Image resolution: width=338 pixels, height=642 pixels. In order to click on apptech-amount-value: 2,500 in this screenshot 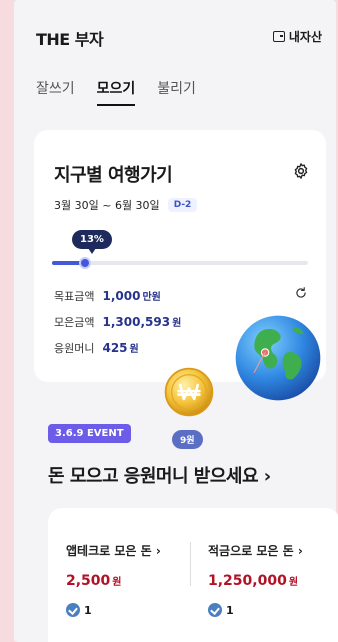, I will do `click(88, 581)`.